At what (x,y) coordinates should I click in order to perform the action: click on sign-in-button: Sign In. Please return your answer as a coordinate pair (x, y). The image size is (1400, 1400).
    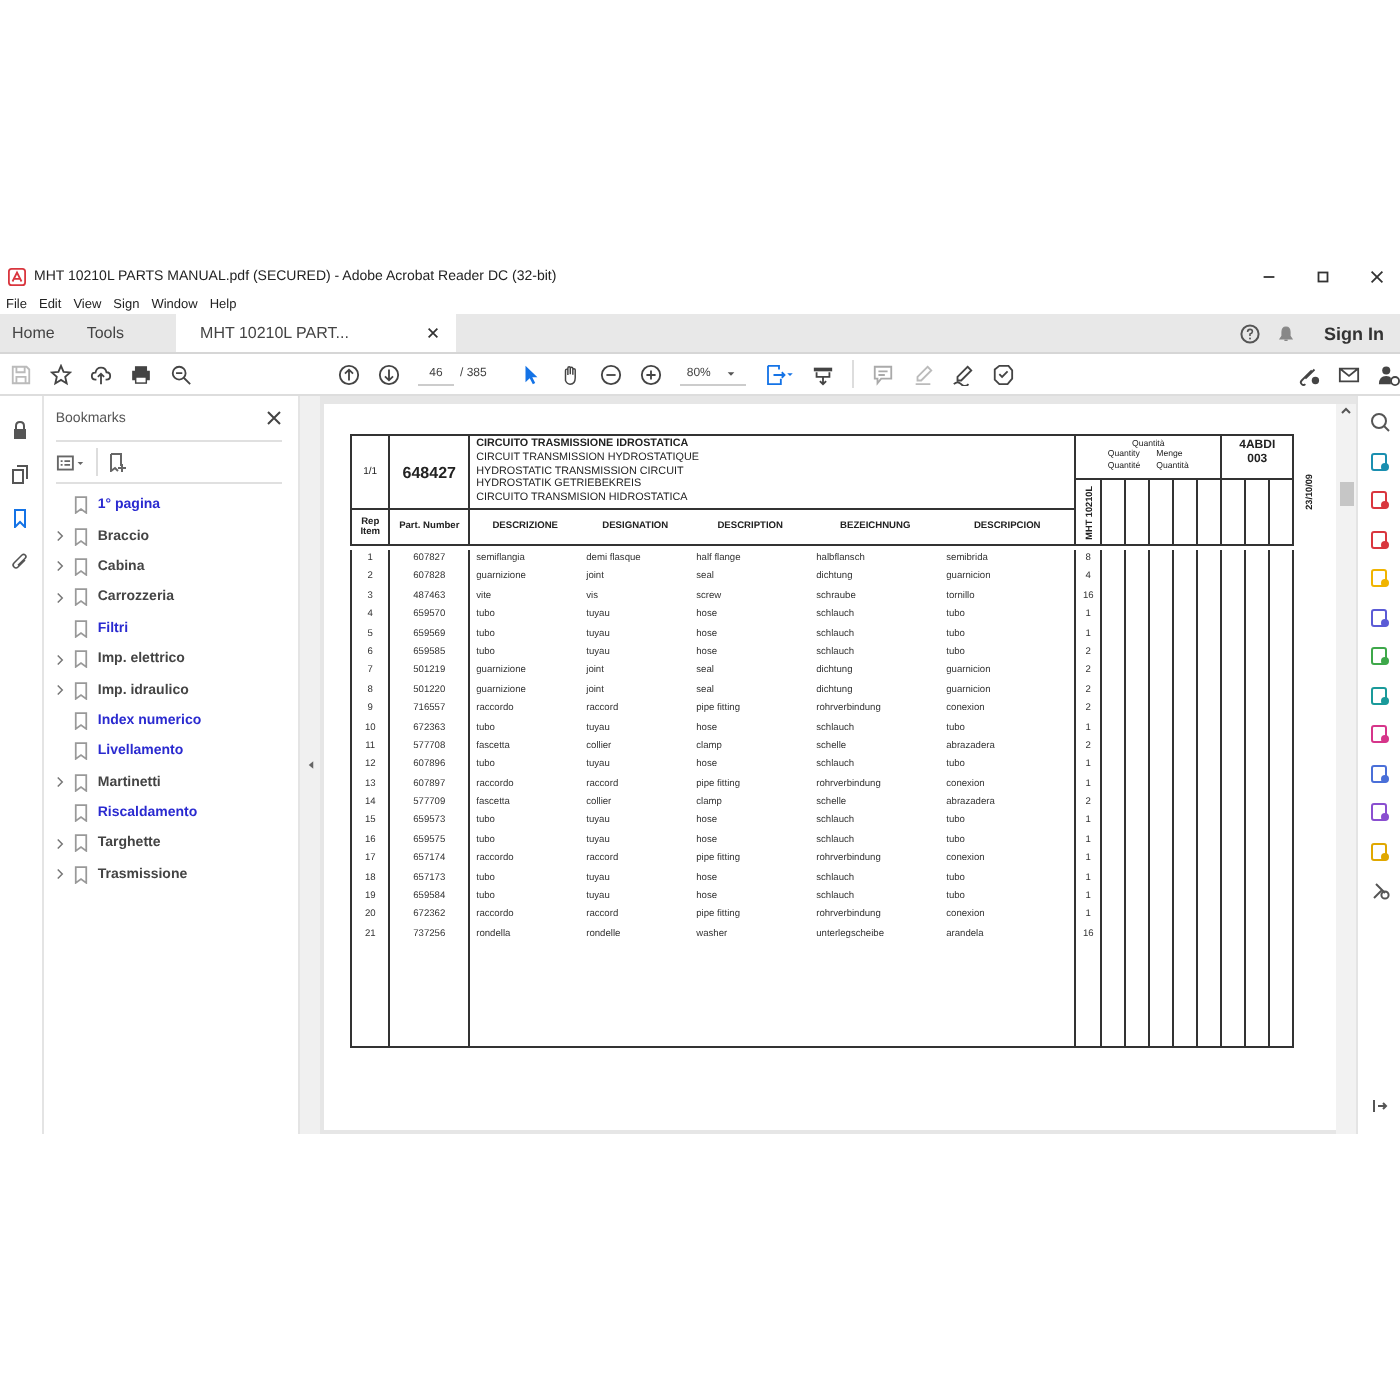
    Looking at the image, I should click on (1352, 333).